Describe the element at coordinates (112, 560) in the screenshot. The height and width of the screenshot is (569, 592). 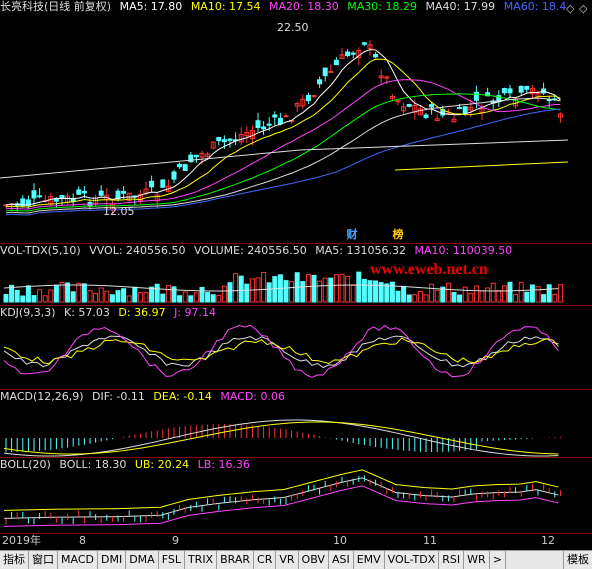
I see `tab-dmi: DMI` at that location.